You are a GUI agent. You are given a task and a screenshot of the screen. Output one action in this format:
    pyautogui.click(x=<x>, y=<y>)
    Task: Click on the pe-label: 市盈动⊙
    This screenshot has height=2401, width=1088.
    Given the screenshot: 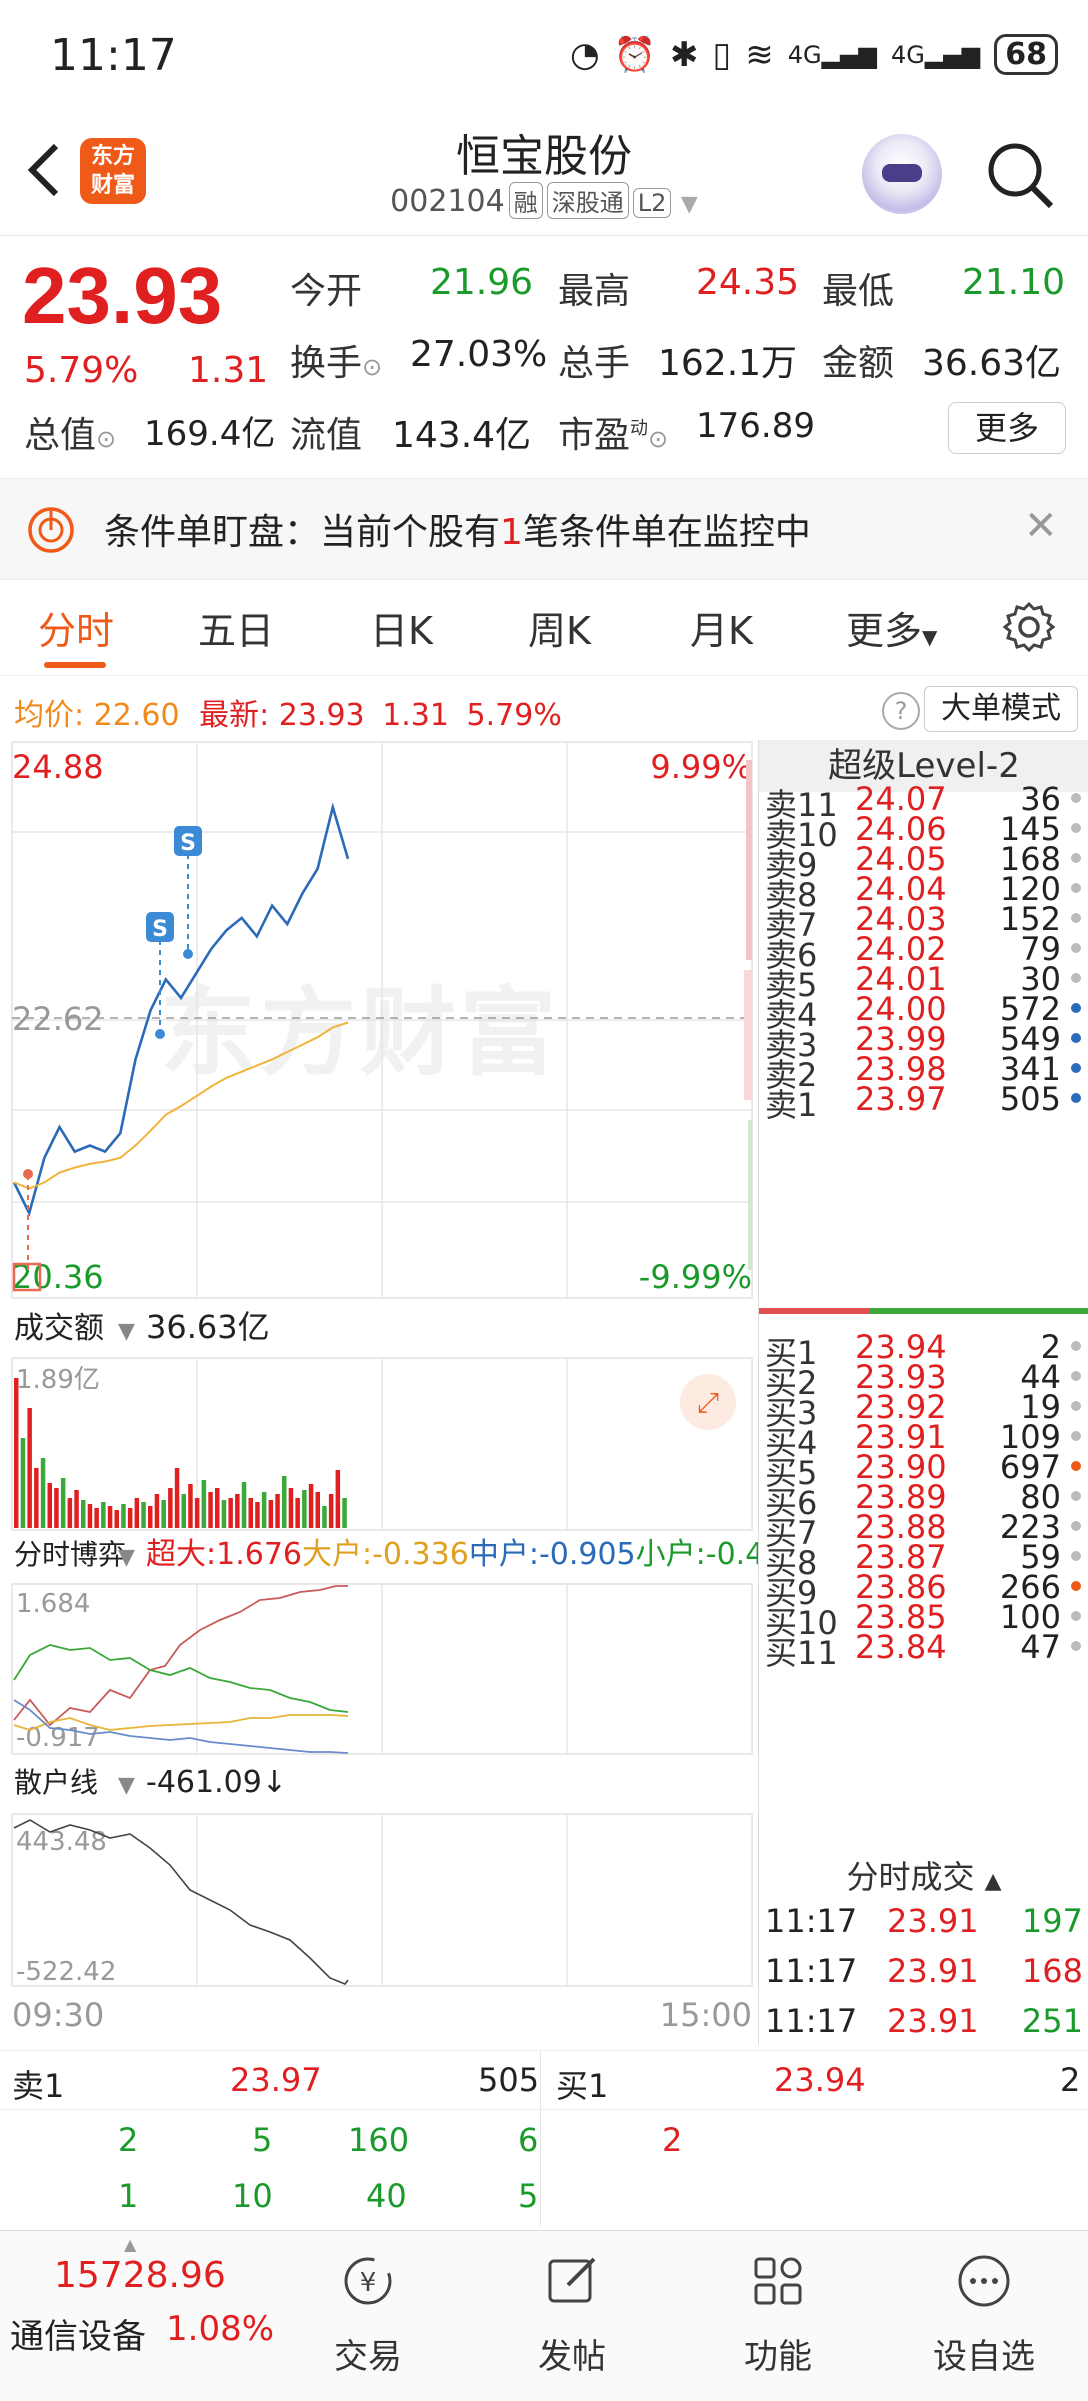 What is the action you would take?
    pyautogui.click(x=613, y=432)
    